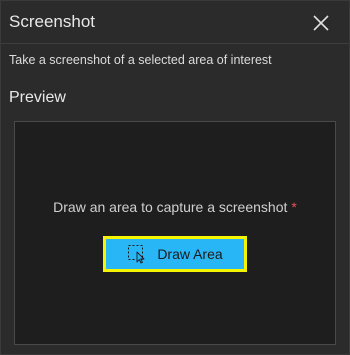 This screenshot has width=350, height=355. Describe the element at coordinates (37, 97) in the screenshot. I see `preview-label: Preview` at that location.